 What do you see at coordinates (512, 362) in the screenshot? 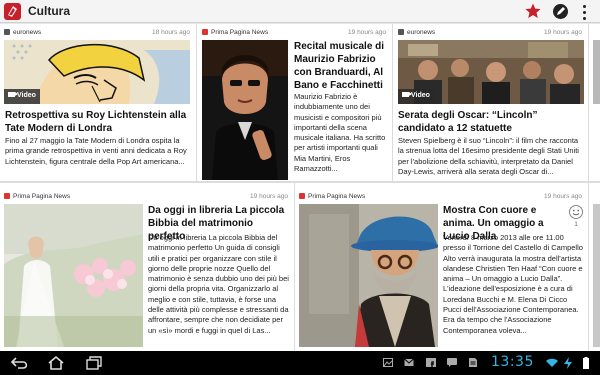
I see `status-clock: 13:35` at bounding box center [512, 362].